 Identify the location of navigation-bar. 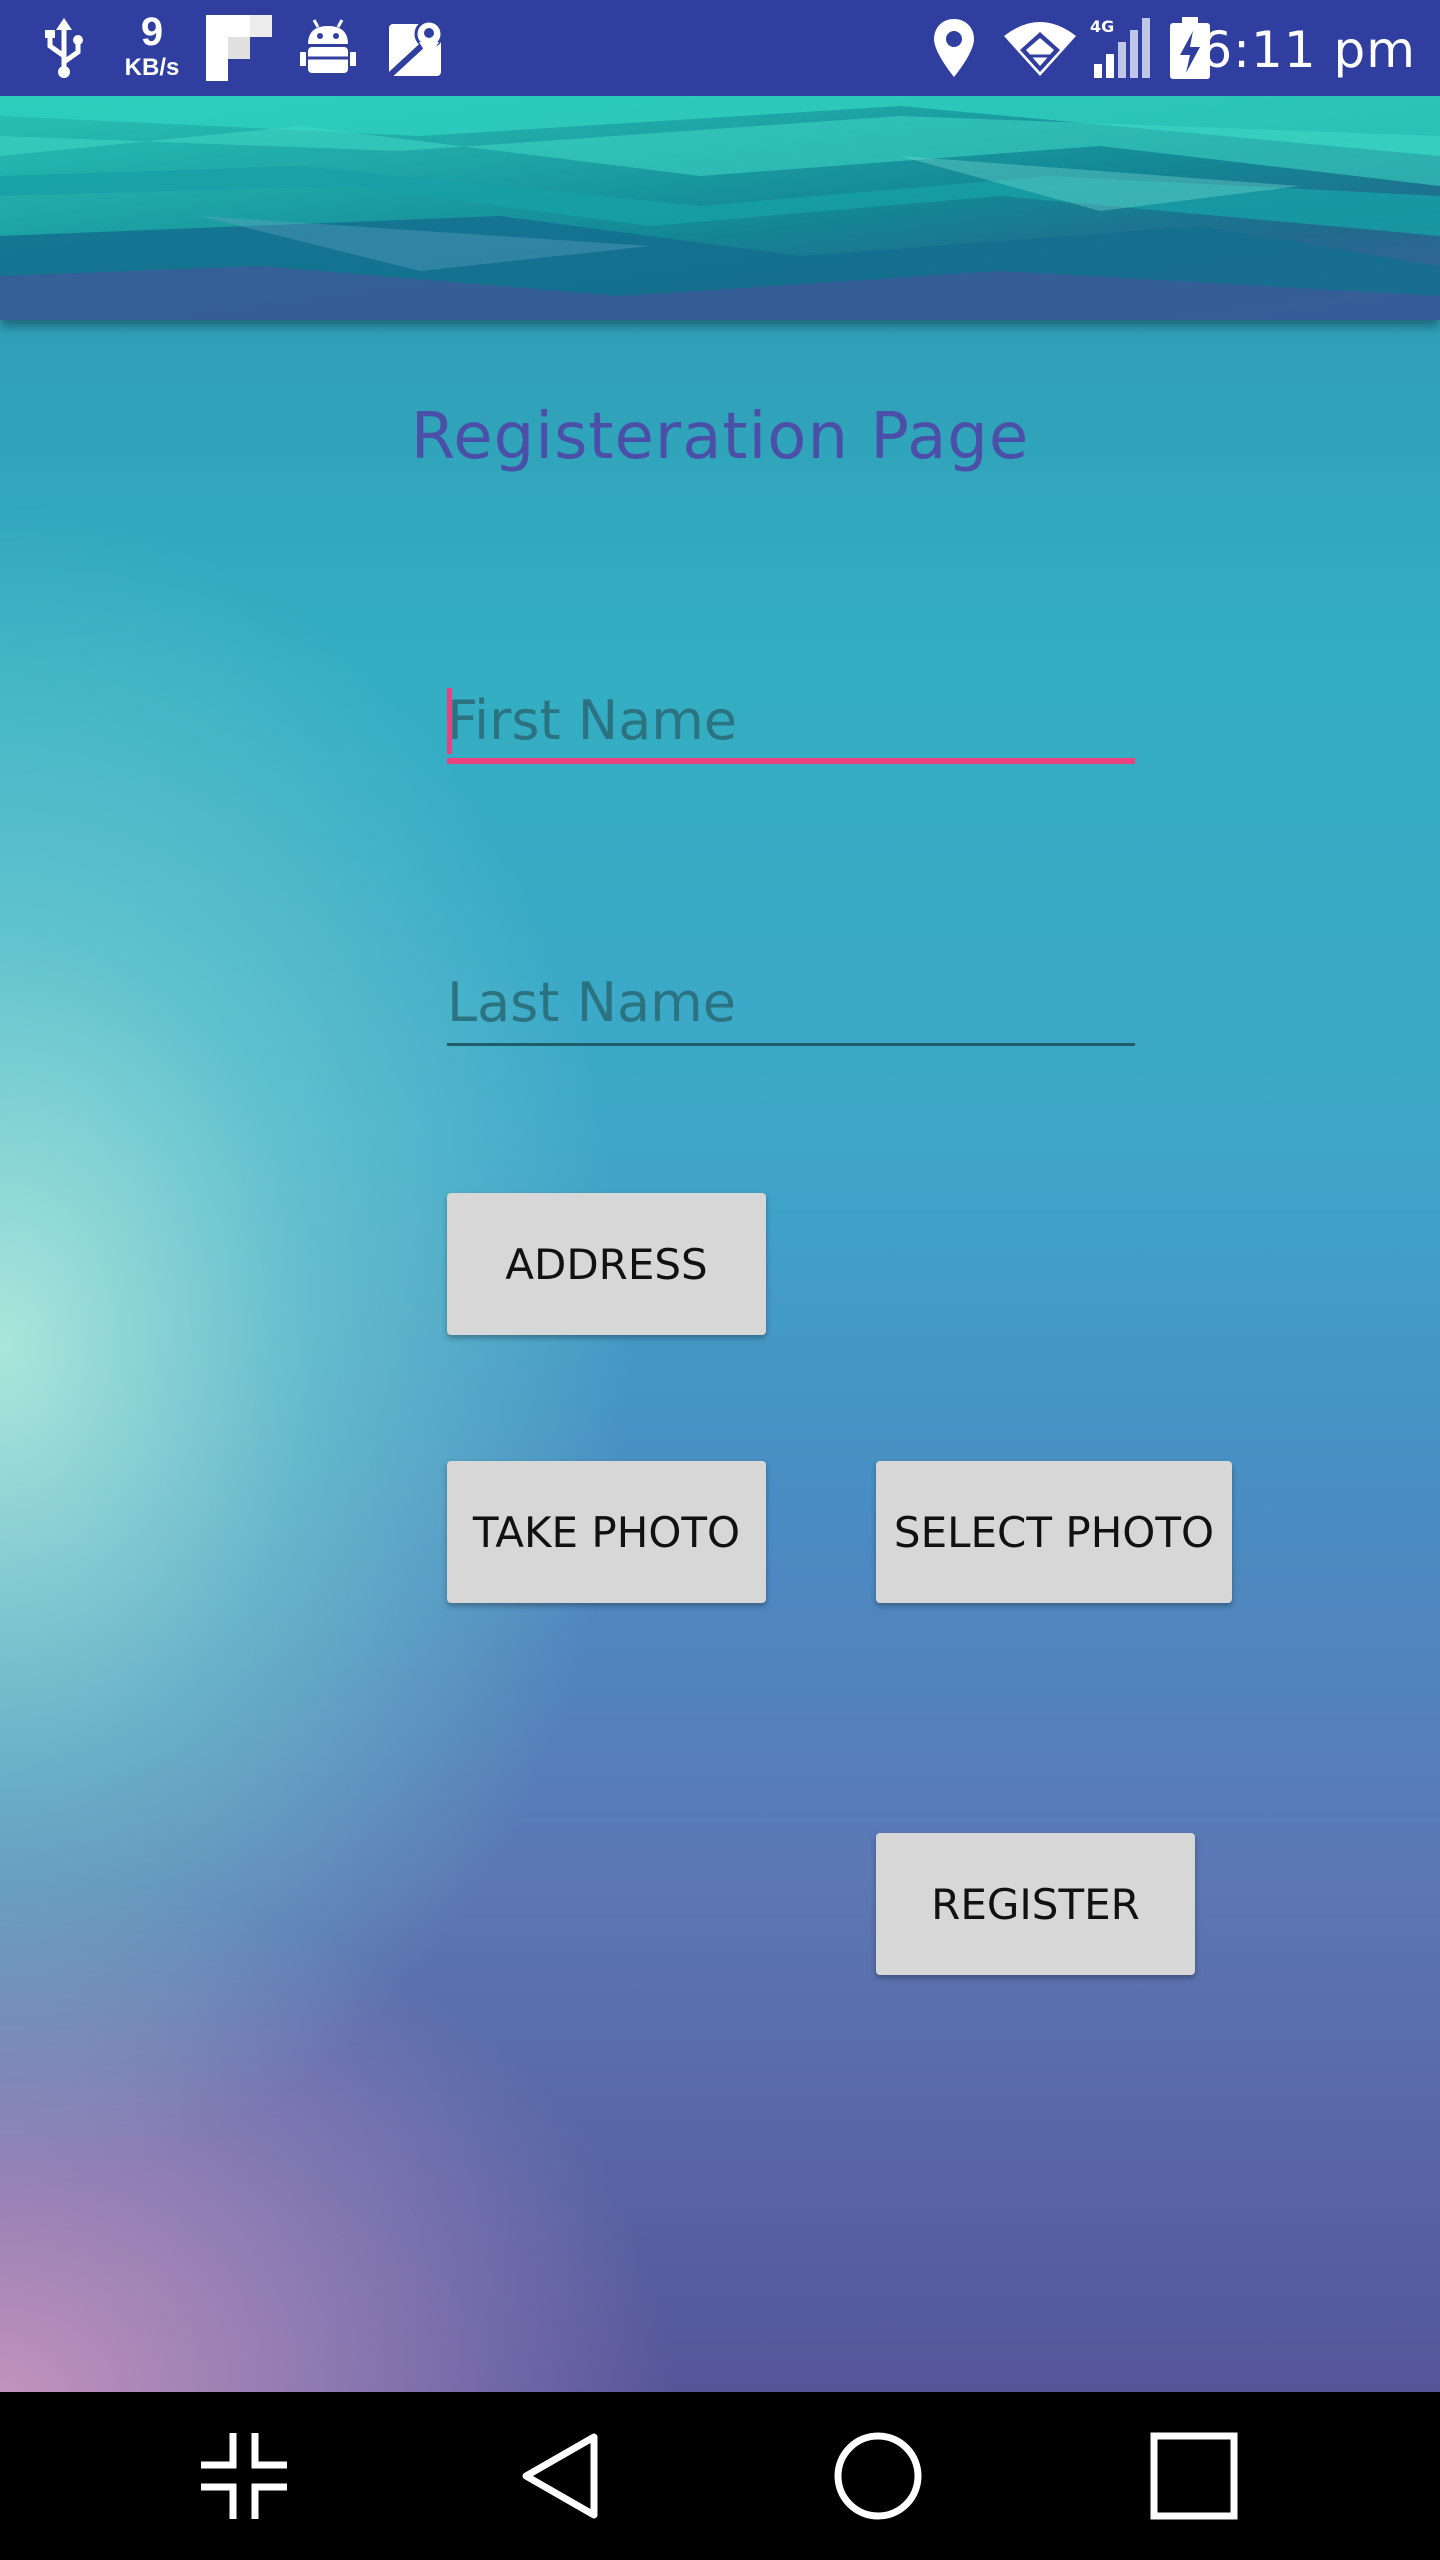
(720, 2476).